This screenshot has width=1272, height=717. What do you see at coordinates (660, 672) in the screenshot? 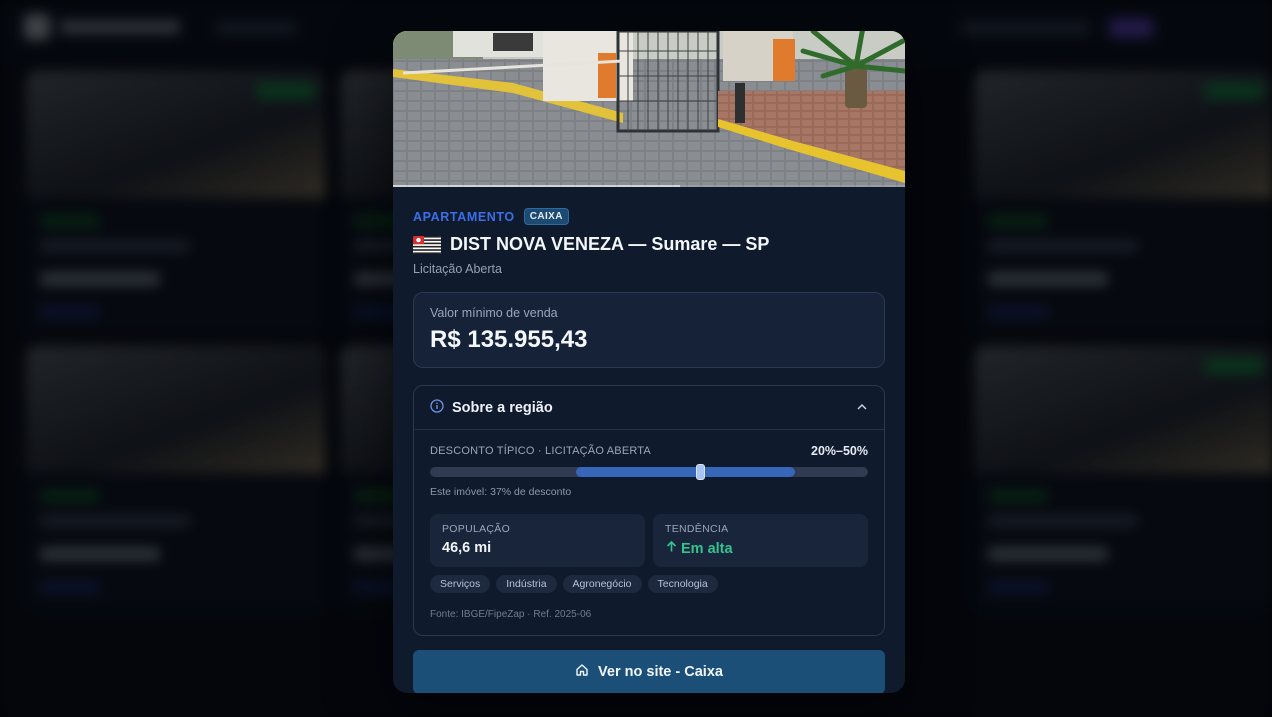
I see `view-on-site-label: Ver no site - Caixa` at bounding box center [660, 672].